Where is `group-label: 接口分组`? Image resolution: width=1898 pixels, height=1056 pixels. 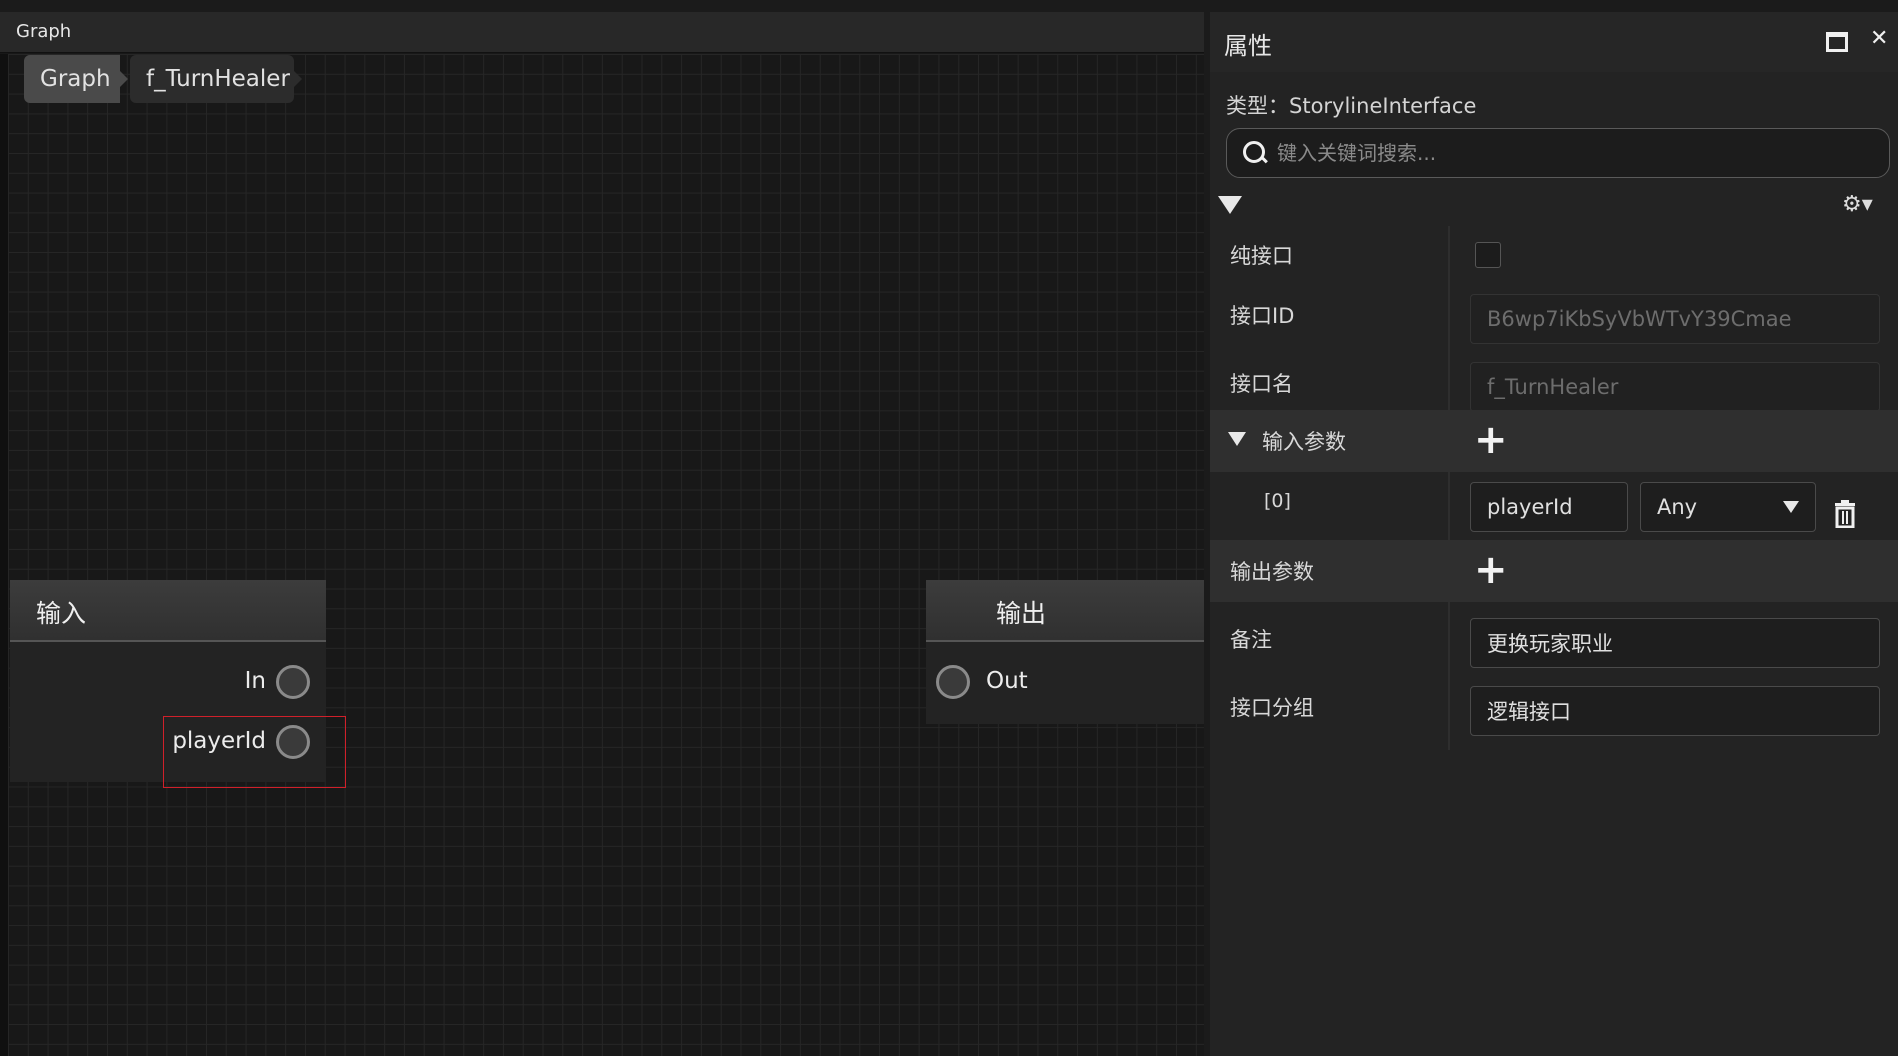 group-label: 接口分组 is located at coordinates (1272, 708).